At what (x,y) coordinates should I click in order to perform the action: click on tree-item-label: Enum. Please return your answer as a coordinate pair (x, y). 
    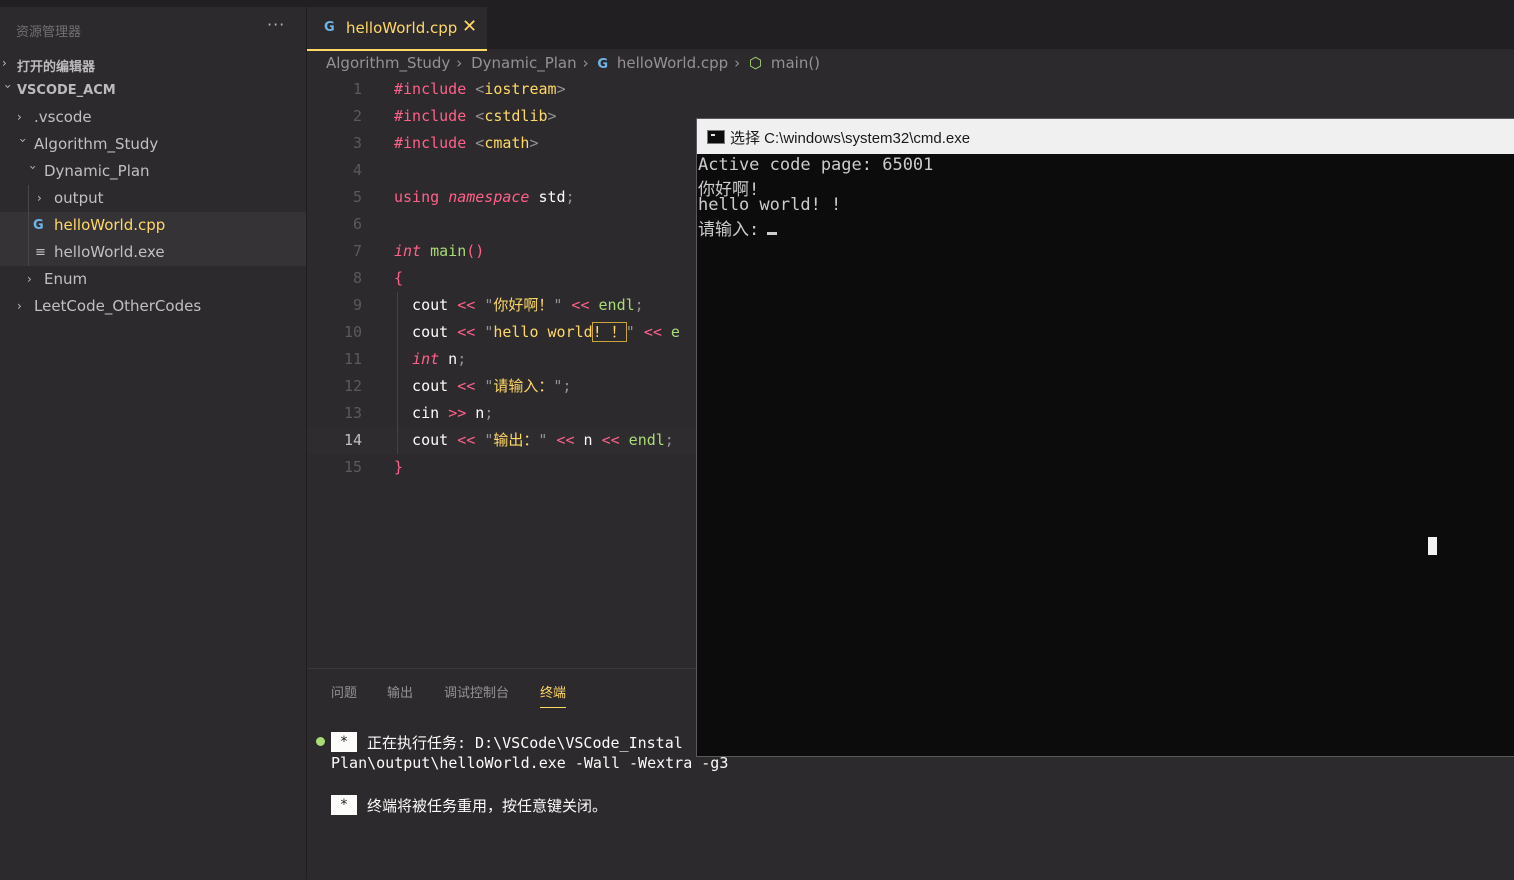
    Looking at the image, I should click on (66, 279).